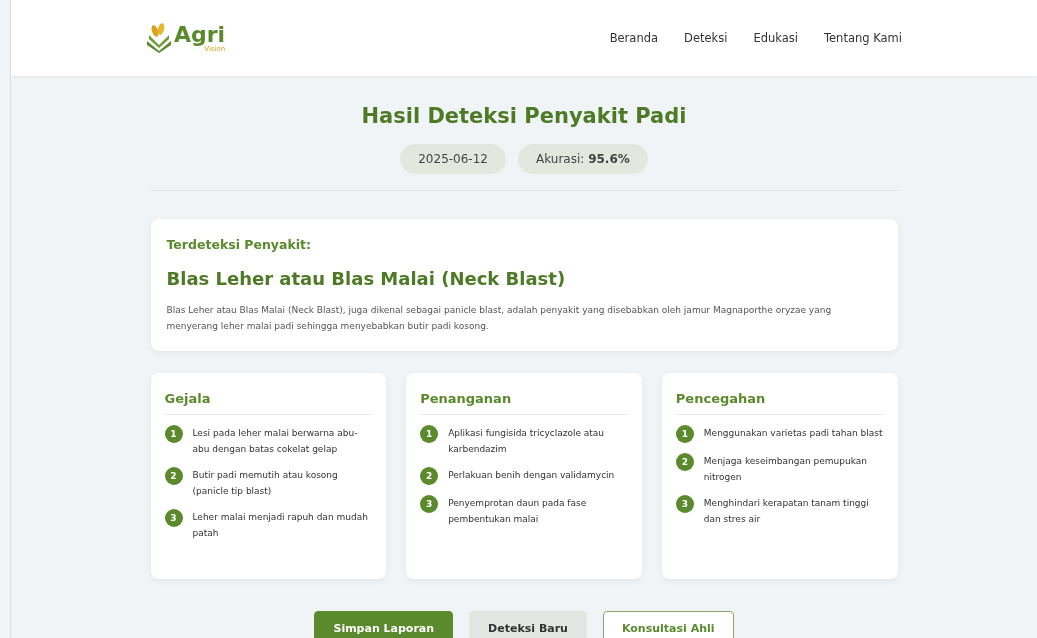  What do you see at coordinates (200, 34) in the screenshot?
I see `brand-name: Agri` at bounding box center [200, 34].